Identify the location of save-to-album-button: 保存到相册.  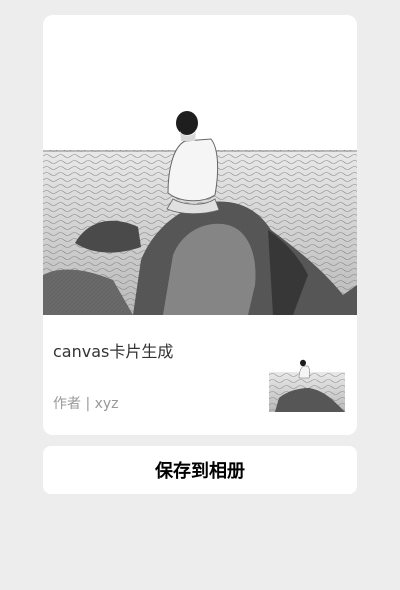
(200, 470).